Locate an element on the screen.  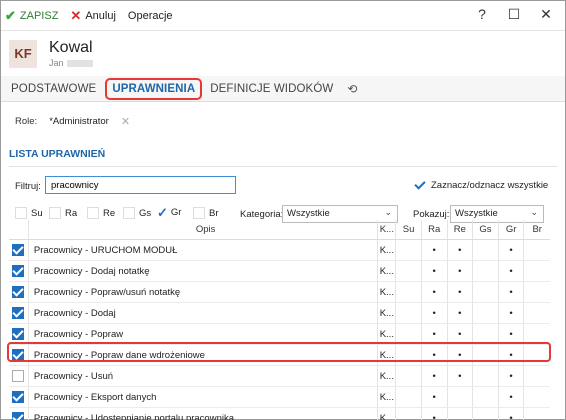
option-gs: Gs is located at coordinates (137, 213).